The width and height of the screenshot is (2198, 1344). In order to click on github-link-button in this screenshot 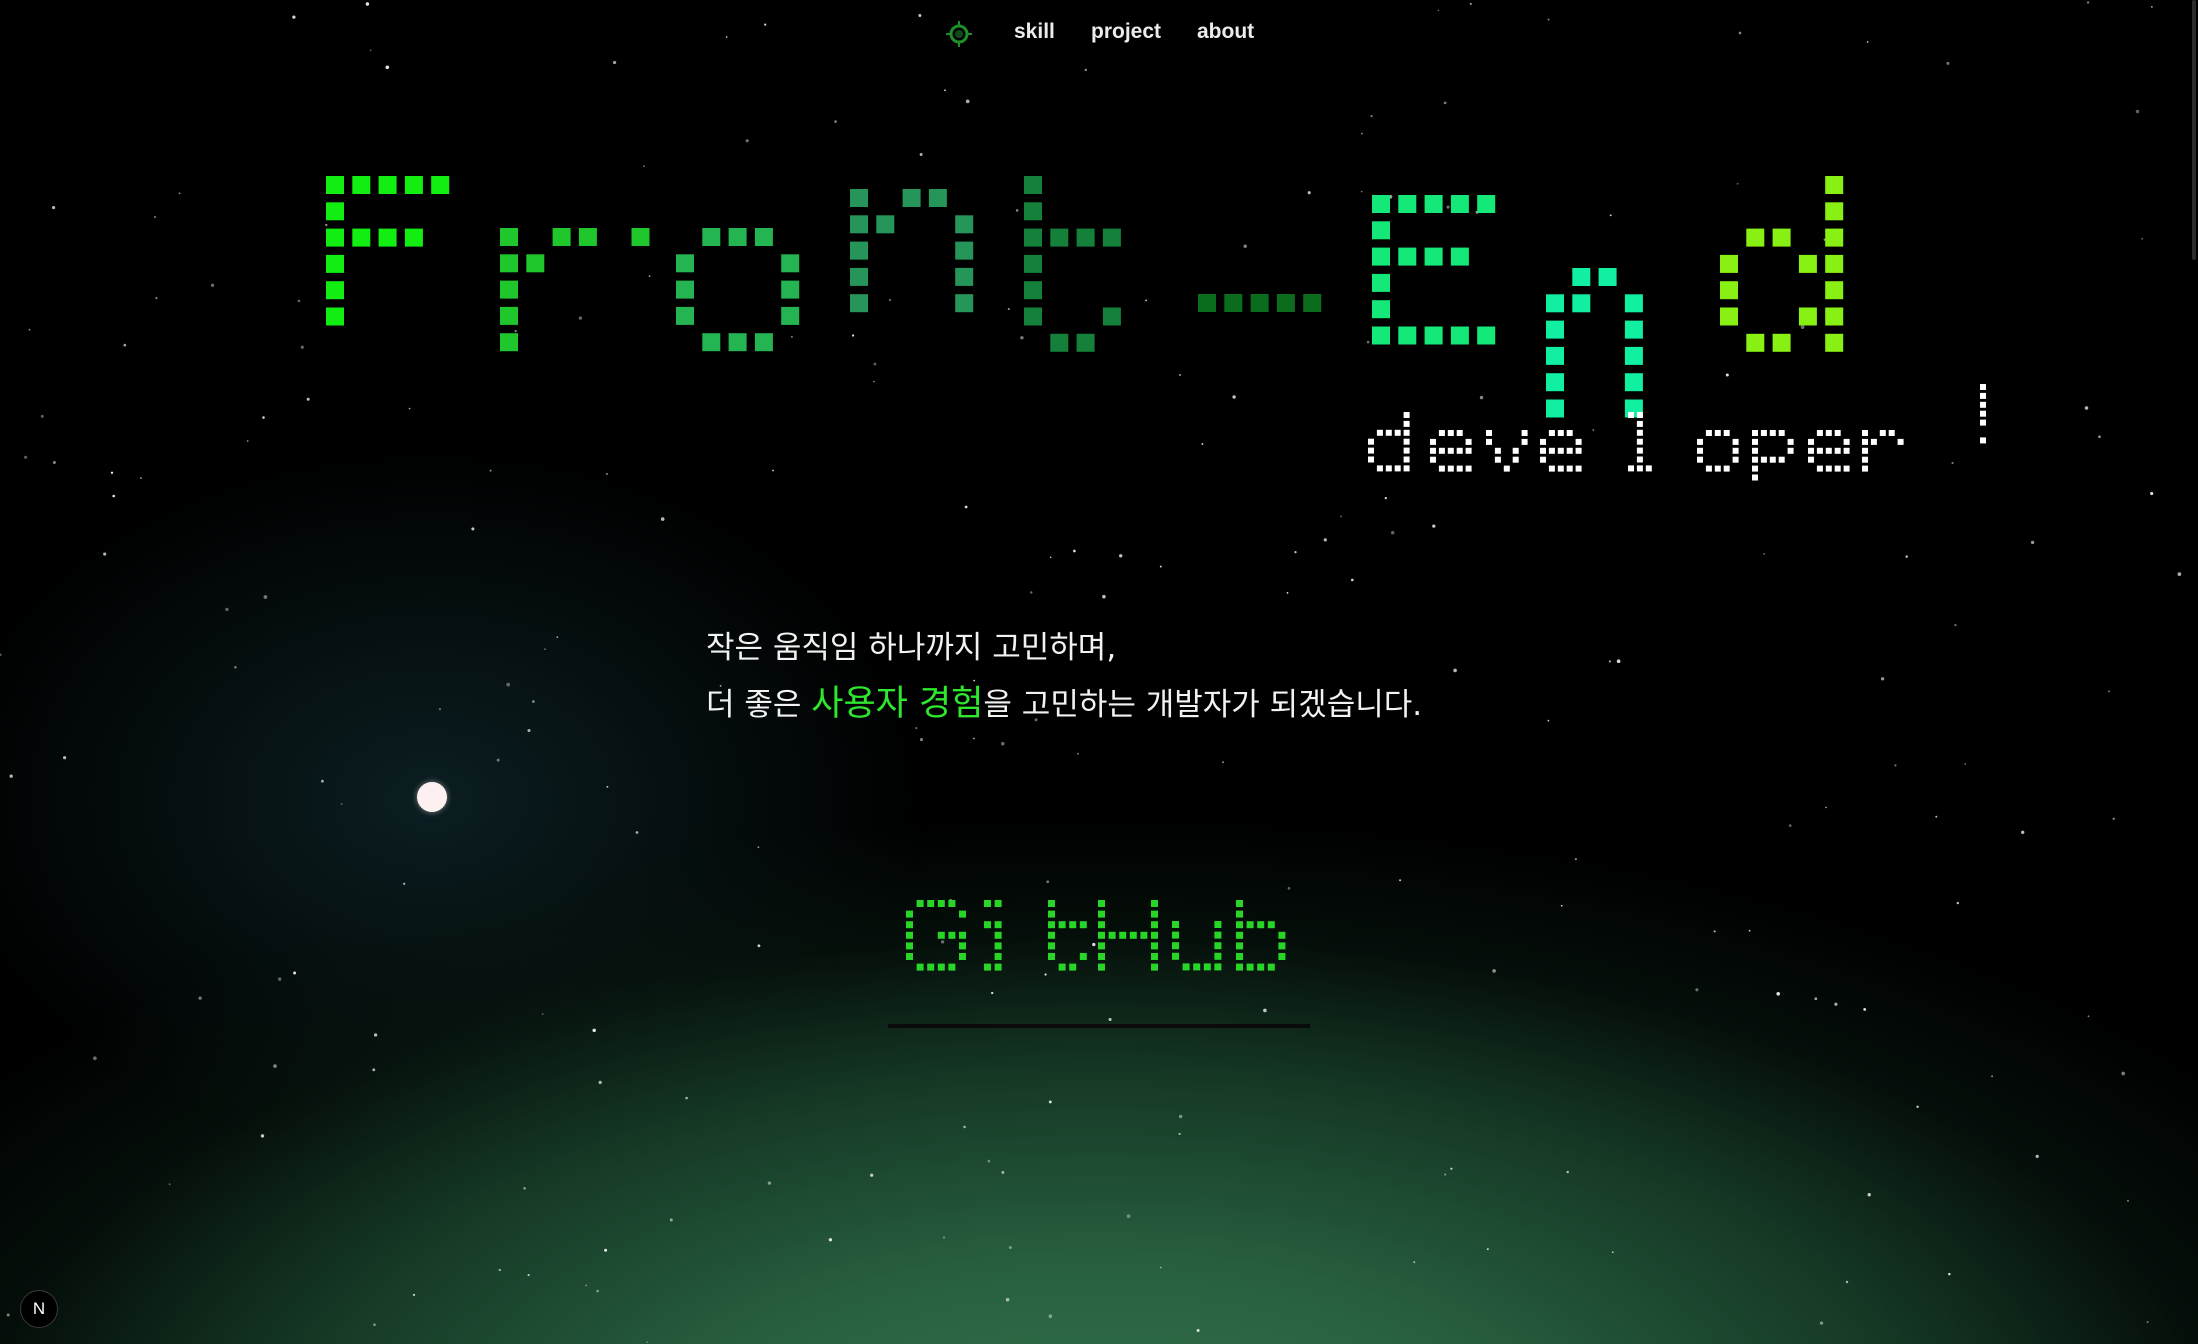, I will do `click(1099, 960)`.